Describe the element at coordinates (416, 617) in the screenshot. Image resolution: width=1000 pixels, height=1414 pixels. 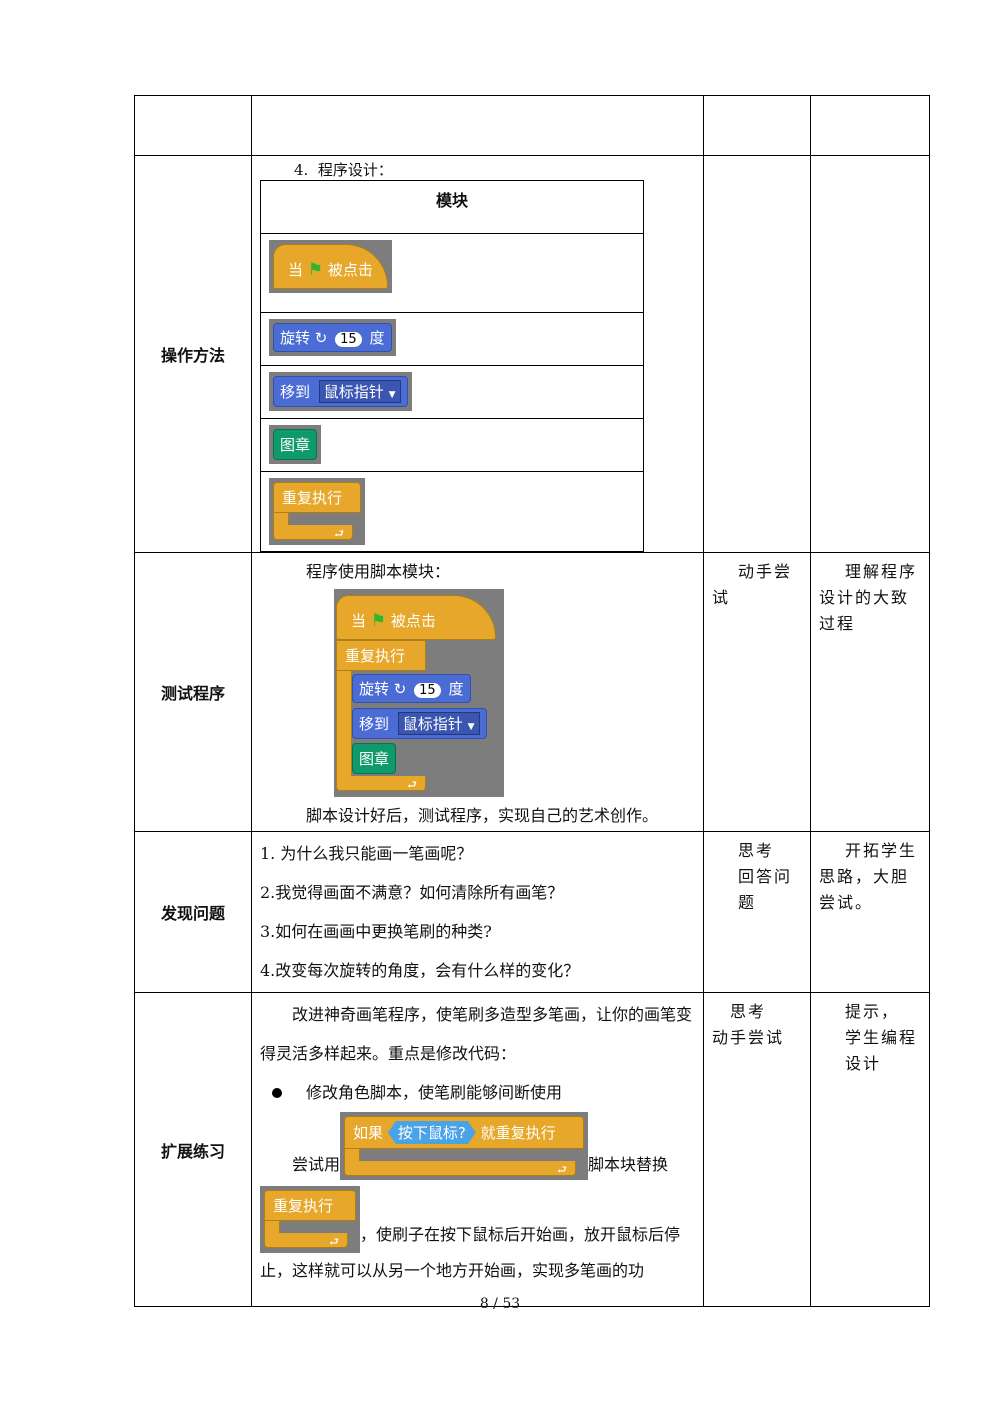
I see `script-when-flag-block: 当 ⚑ 被点击` at that location.